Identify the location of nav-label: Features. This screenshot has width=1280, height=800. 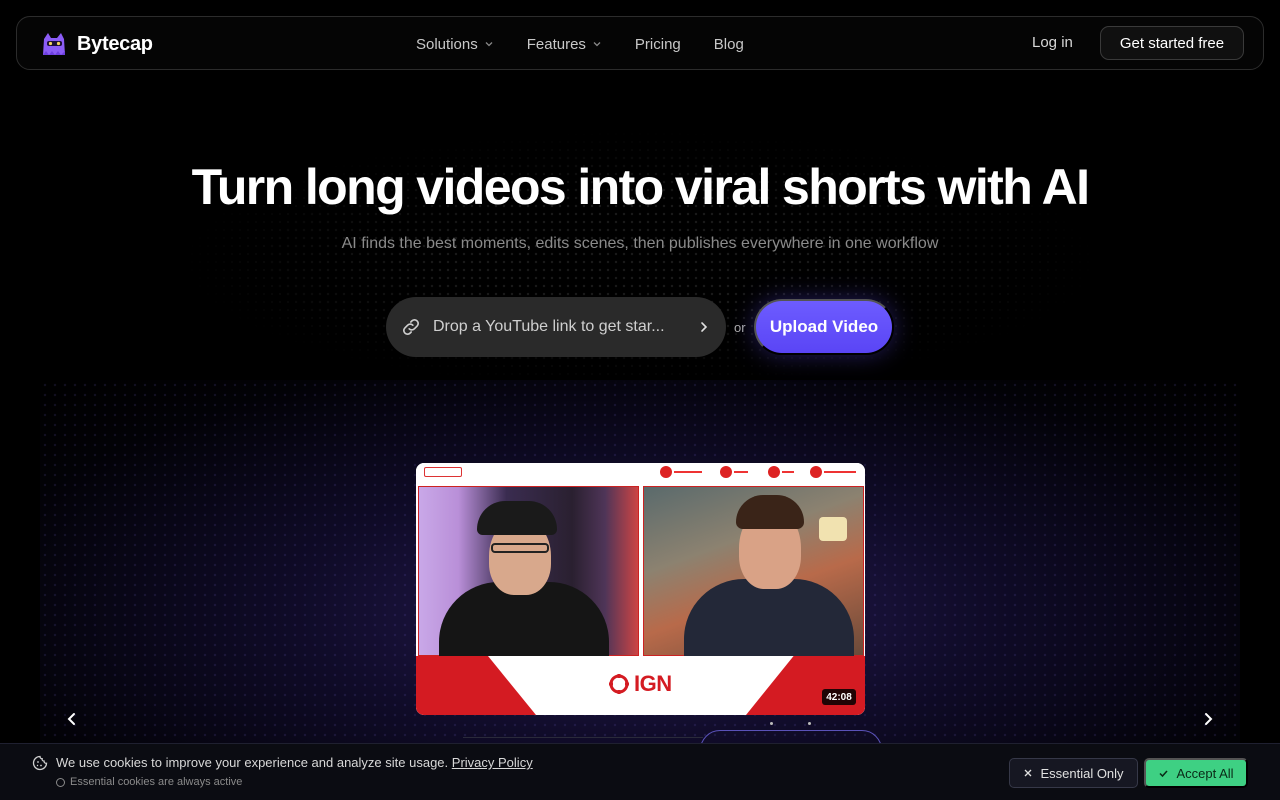
(556, 44).